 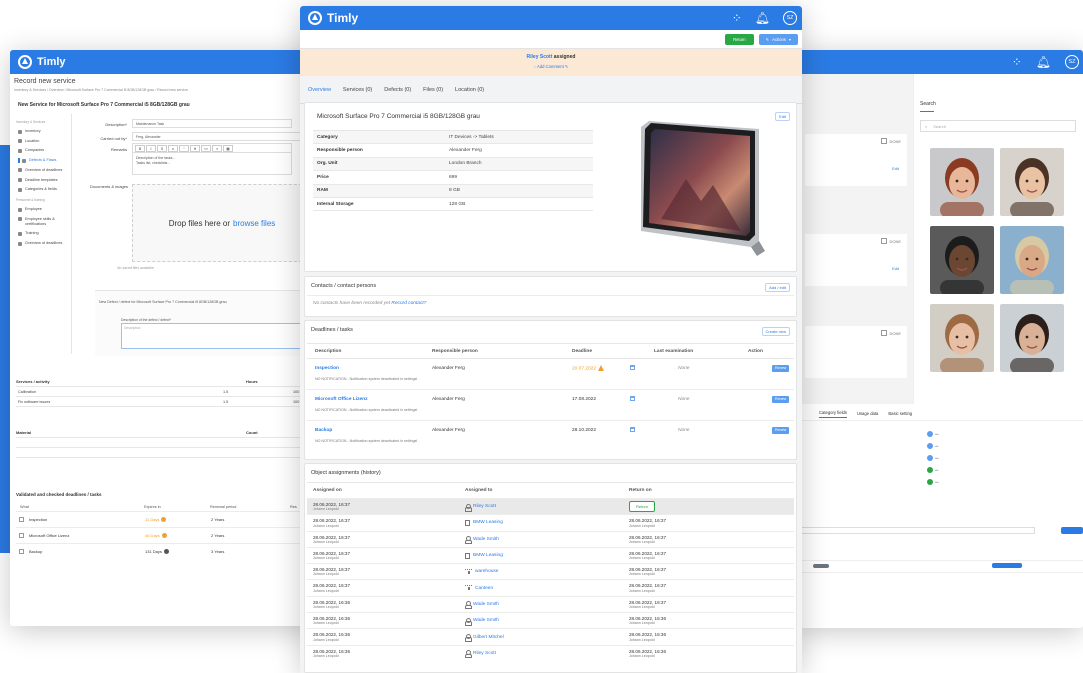 What do you see at coordinates (44, 160) in the screenshot?
I see `sidebar-item-defects: Defects & Flaws` at bounding box center [44, 160].